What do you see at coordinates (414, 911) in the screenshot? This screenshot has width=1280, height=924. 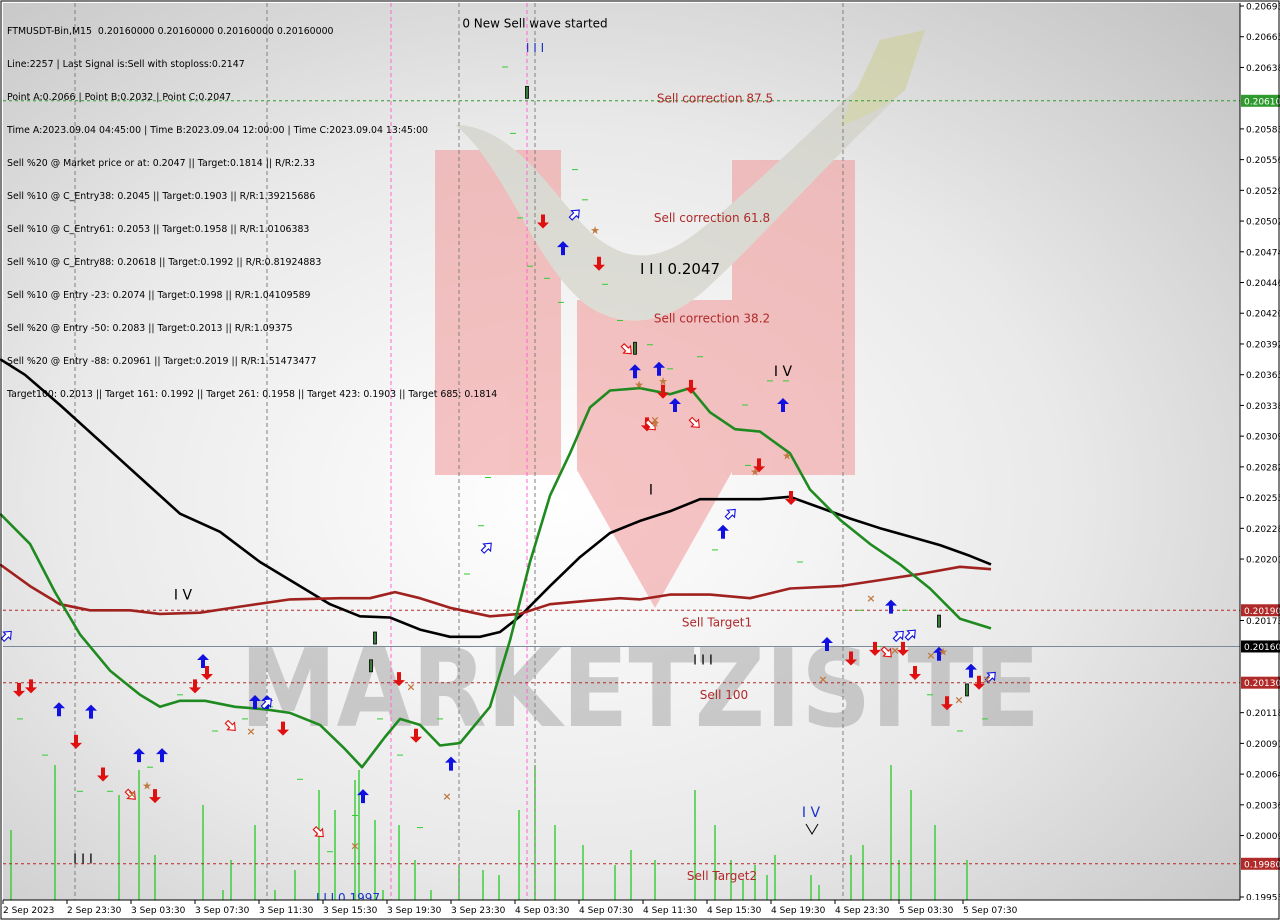 I see `time-axis-label: 3 Sep 19:30` at bounding box center [414, 911].